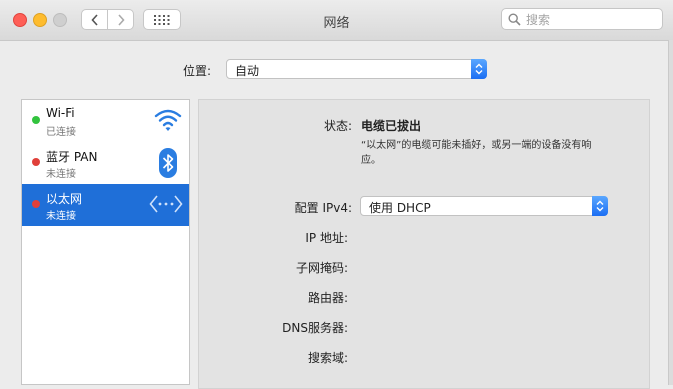 Image resolution: width=673 pixels, height=389 pixels. Describe the element at coordinates (247, 71) in the screenshot. I see `location-value: 自动` at that location.